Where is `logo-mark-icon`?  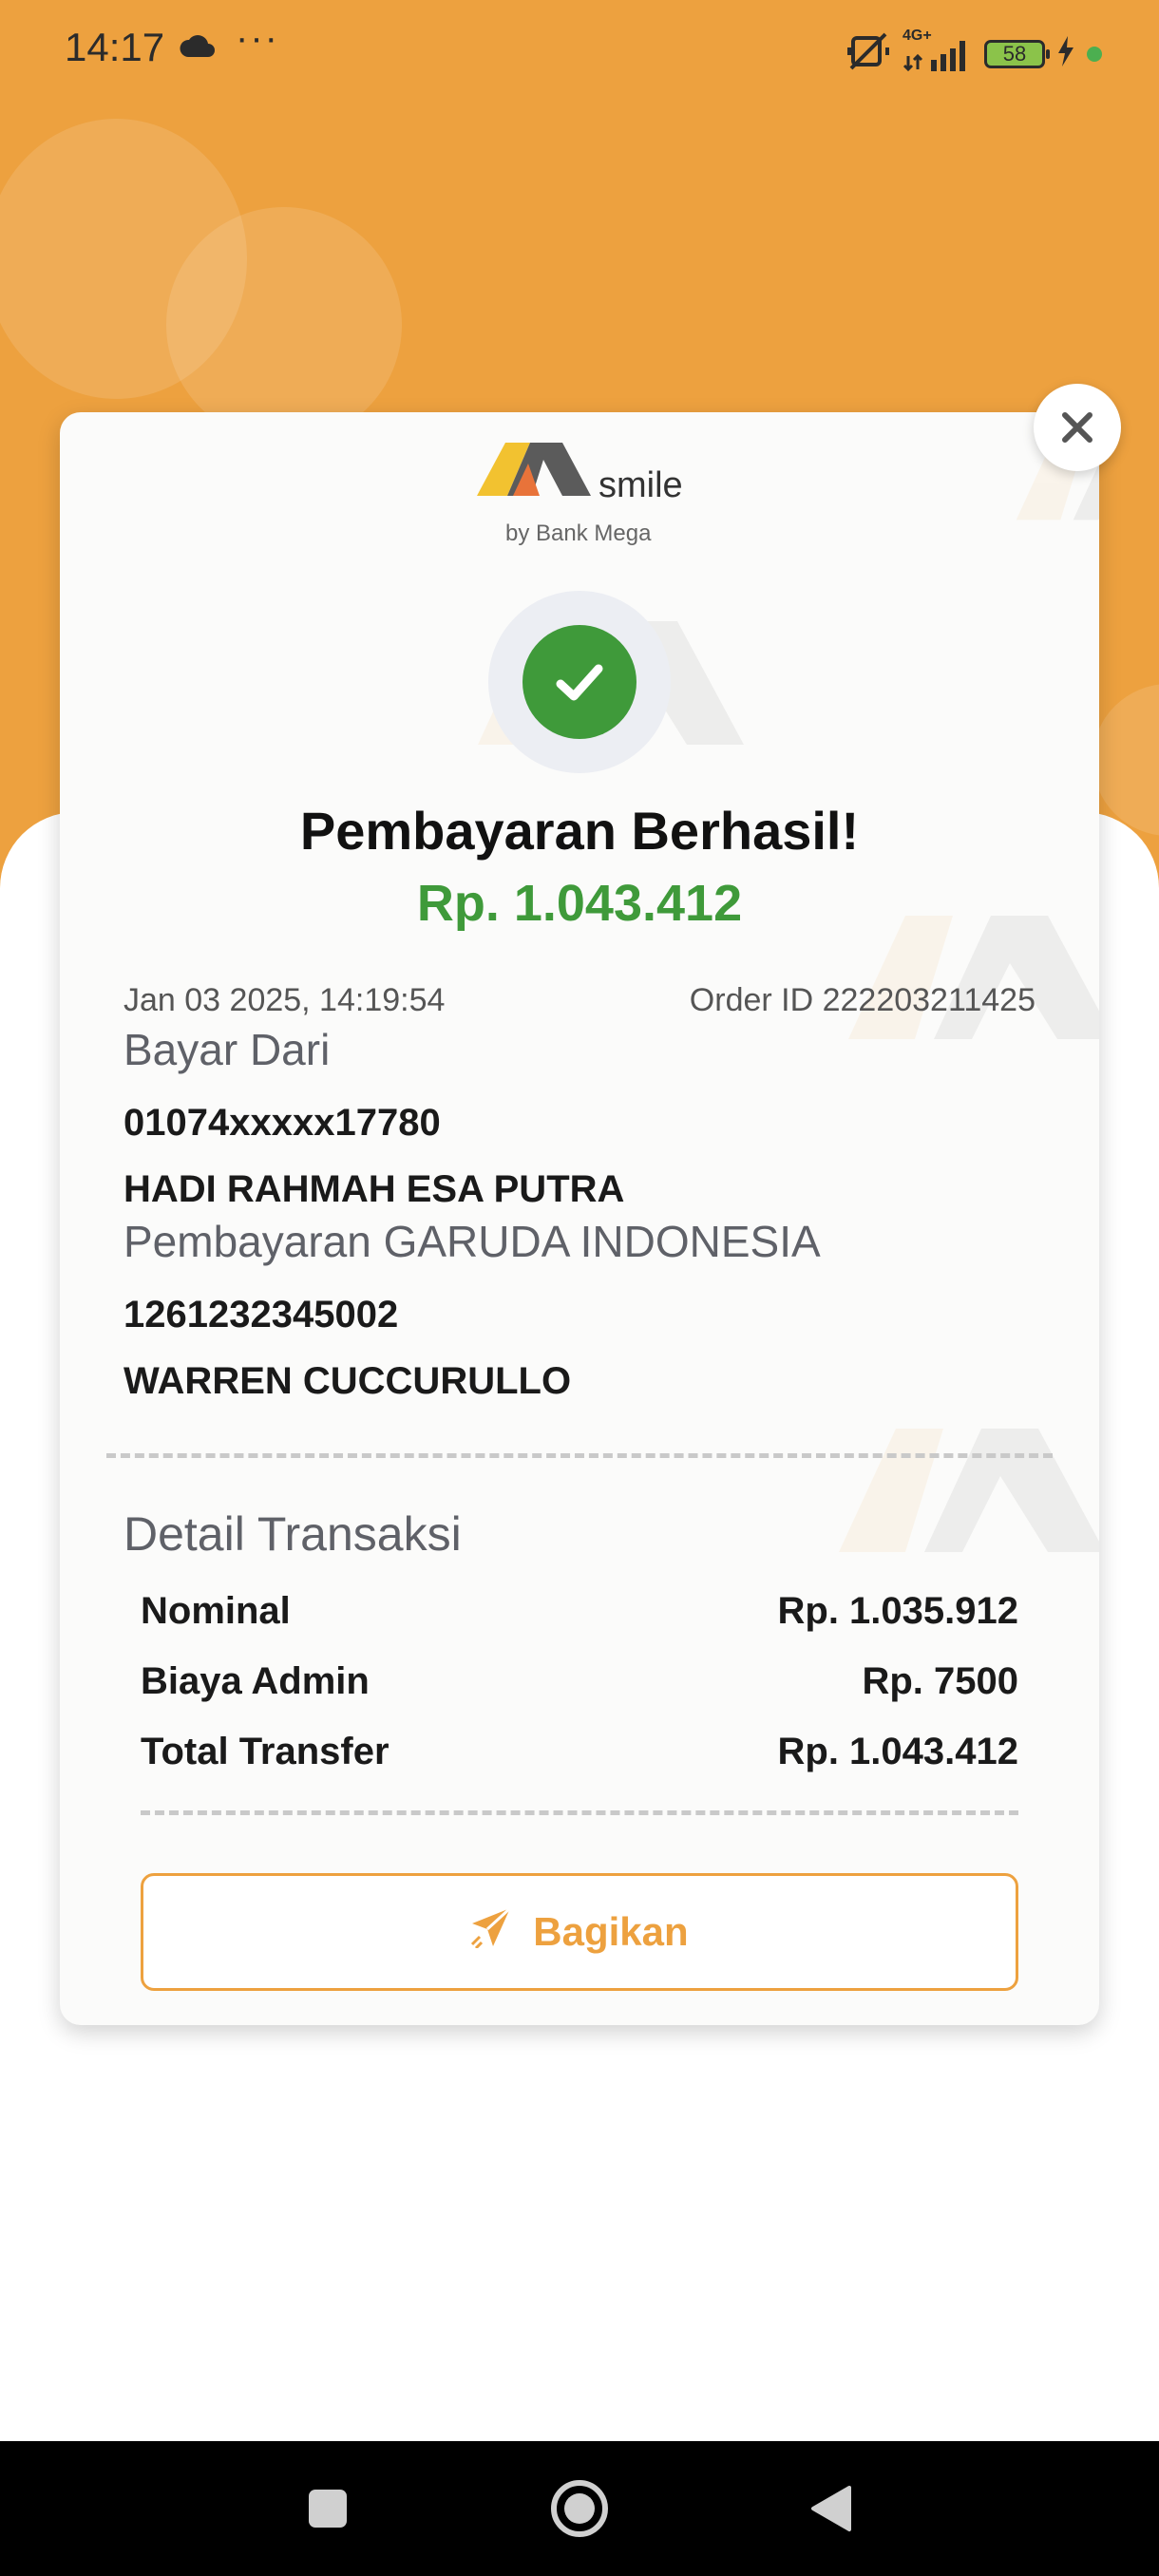 logo-mark-icon is located at coordinates (534, 469).